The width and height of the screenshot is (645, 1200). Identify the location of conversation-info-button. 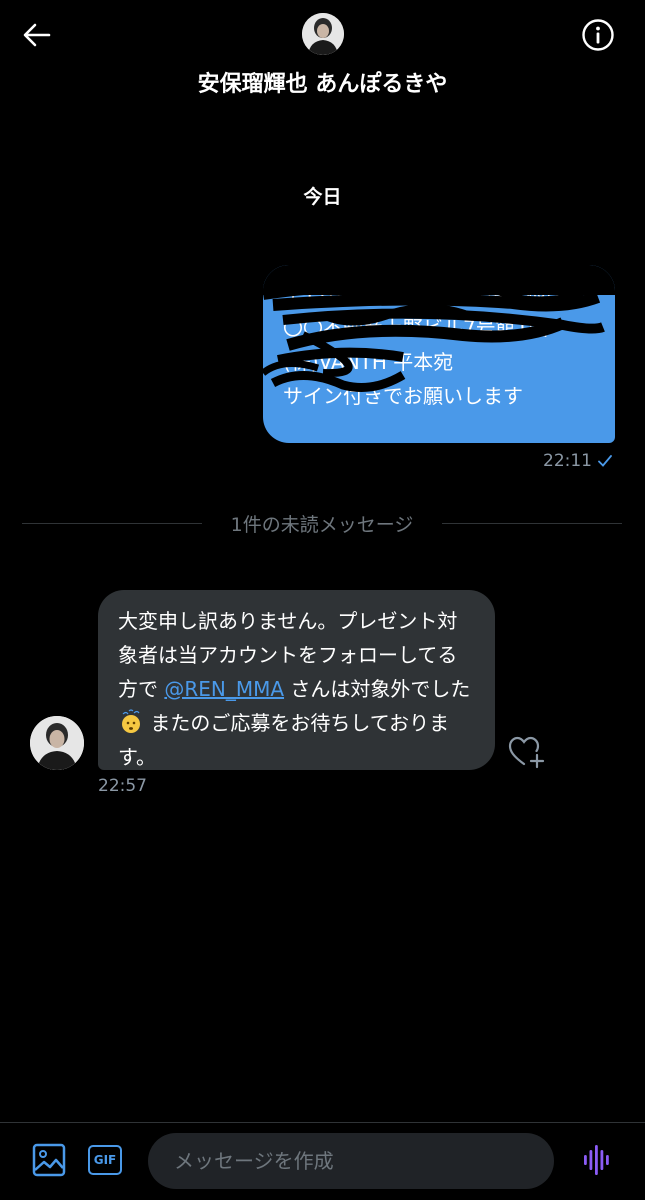
(598, 35).